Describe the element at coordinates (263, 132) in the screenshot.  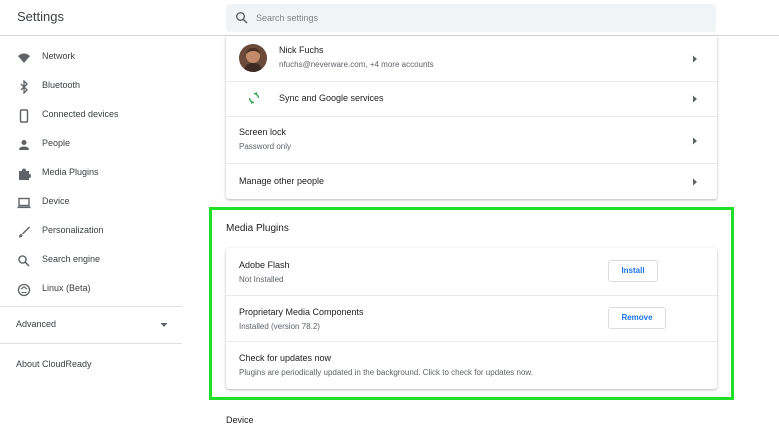
I see `screen-lock-title: Screen lock` at that location.